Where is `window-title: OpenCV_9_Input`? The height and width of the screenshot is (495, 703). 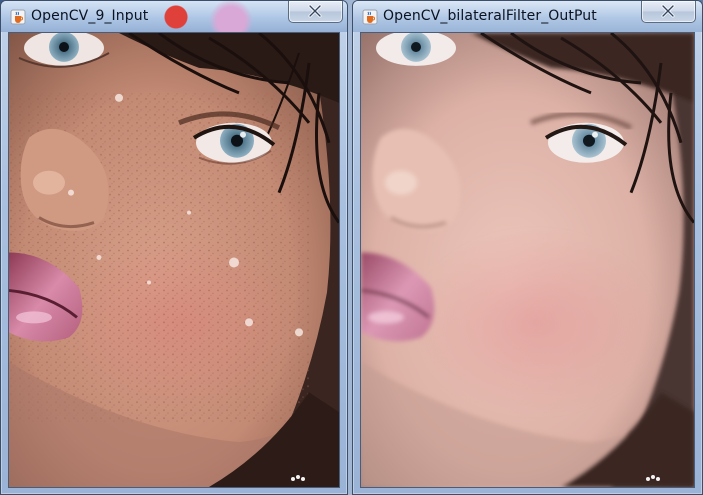 window-title: OpenCV_9_Input is located at coordinates (90, 16).